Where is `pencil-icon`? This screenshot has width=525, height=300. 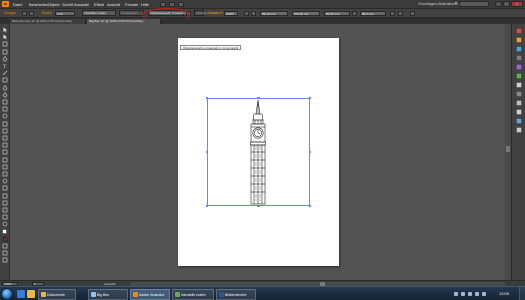
pencil-icon is located at coordinates (5, 94).